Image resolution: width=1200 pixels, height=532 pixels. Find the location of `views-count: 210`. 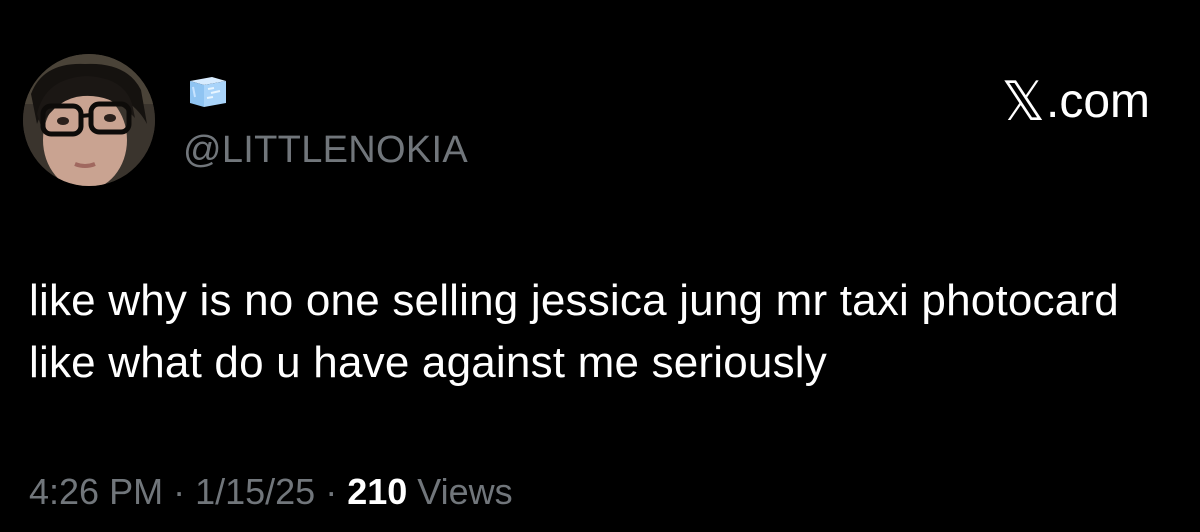

views-count: 210 is located at coordinates (377, 491).